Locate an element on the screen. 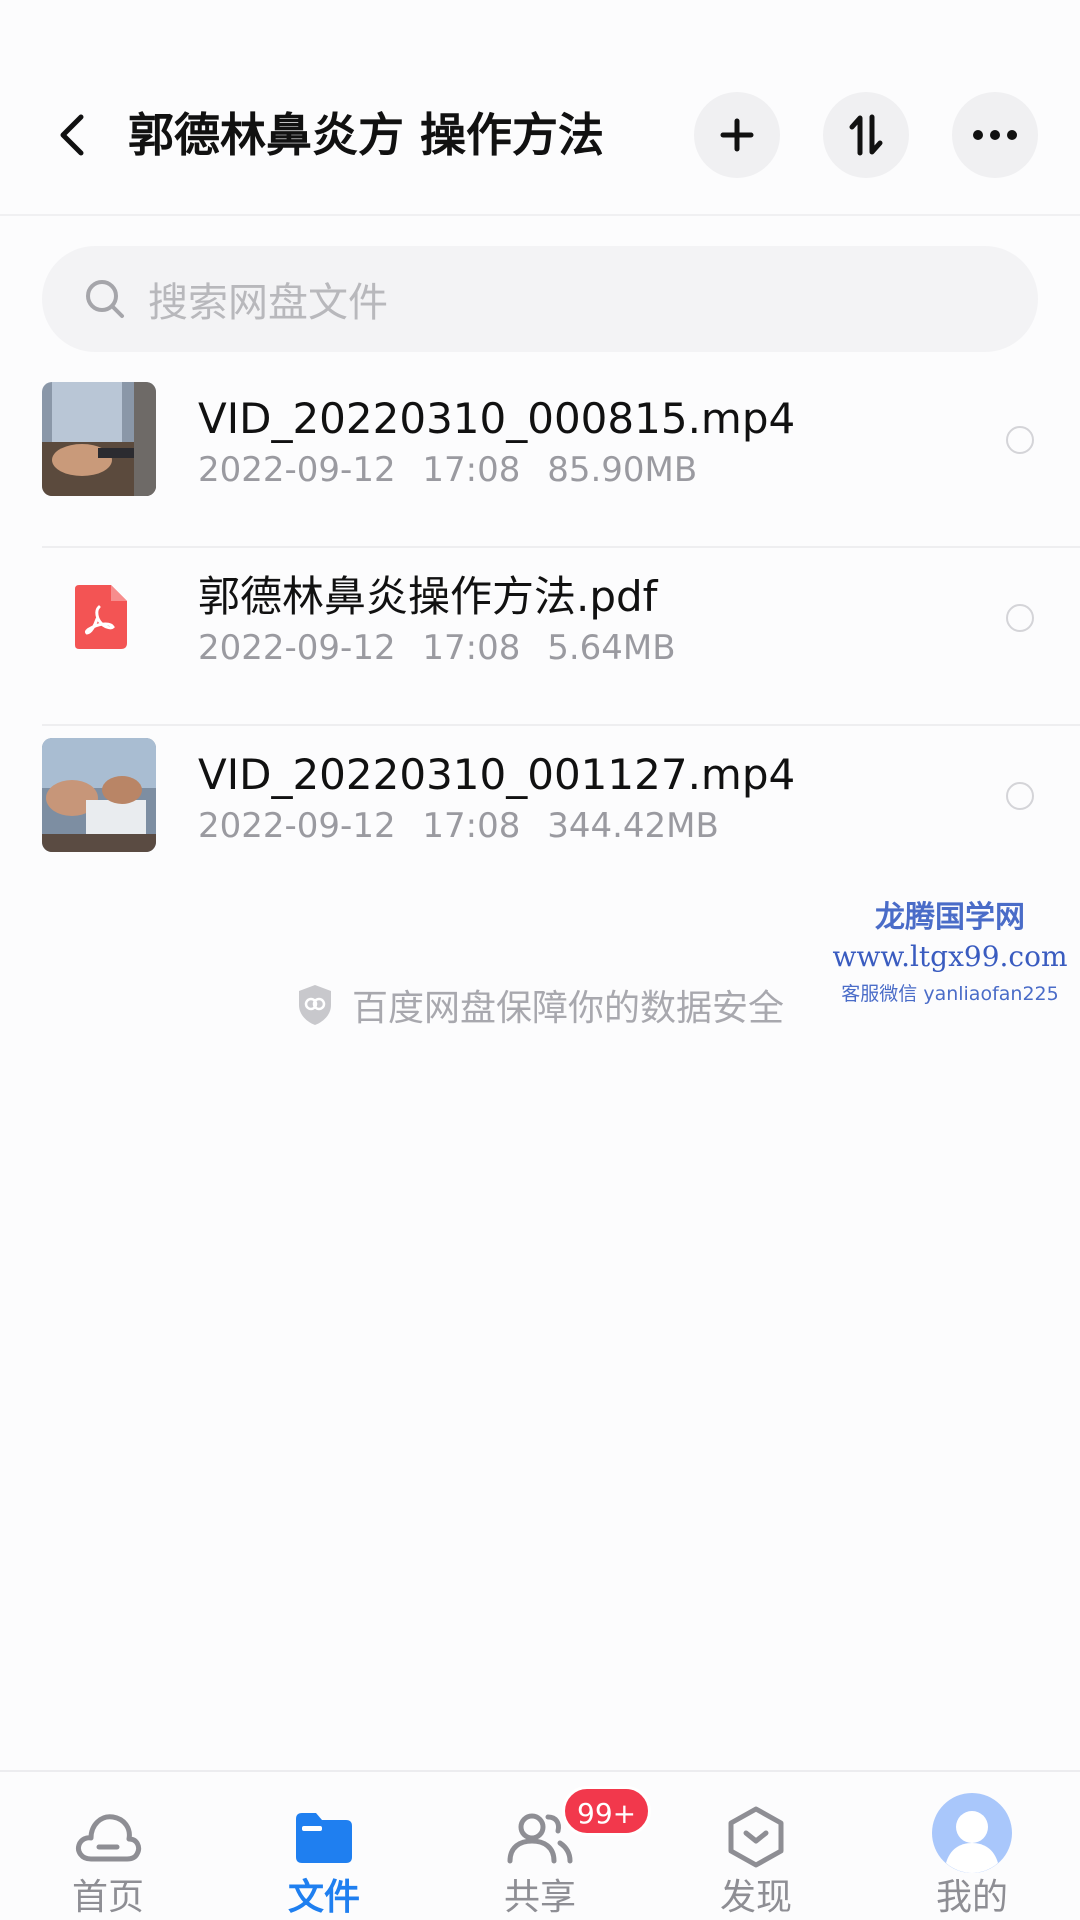  more-button is located at coordinates (995, 135).